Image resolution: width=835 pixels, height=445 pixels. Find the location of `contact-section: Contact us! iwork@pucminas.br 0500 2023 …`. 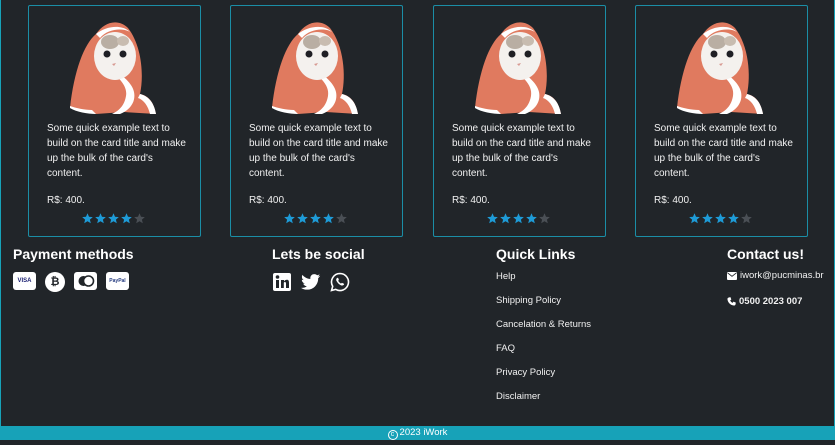

contact-section: Contact us! iwork@pucminas.br 0500 2023 … is located at coordinates (775, 276).